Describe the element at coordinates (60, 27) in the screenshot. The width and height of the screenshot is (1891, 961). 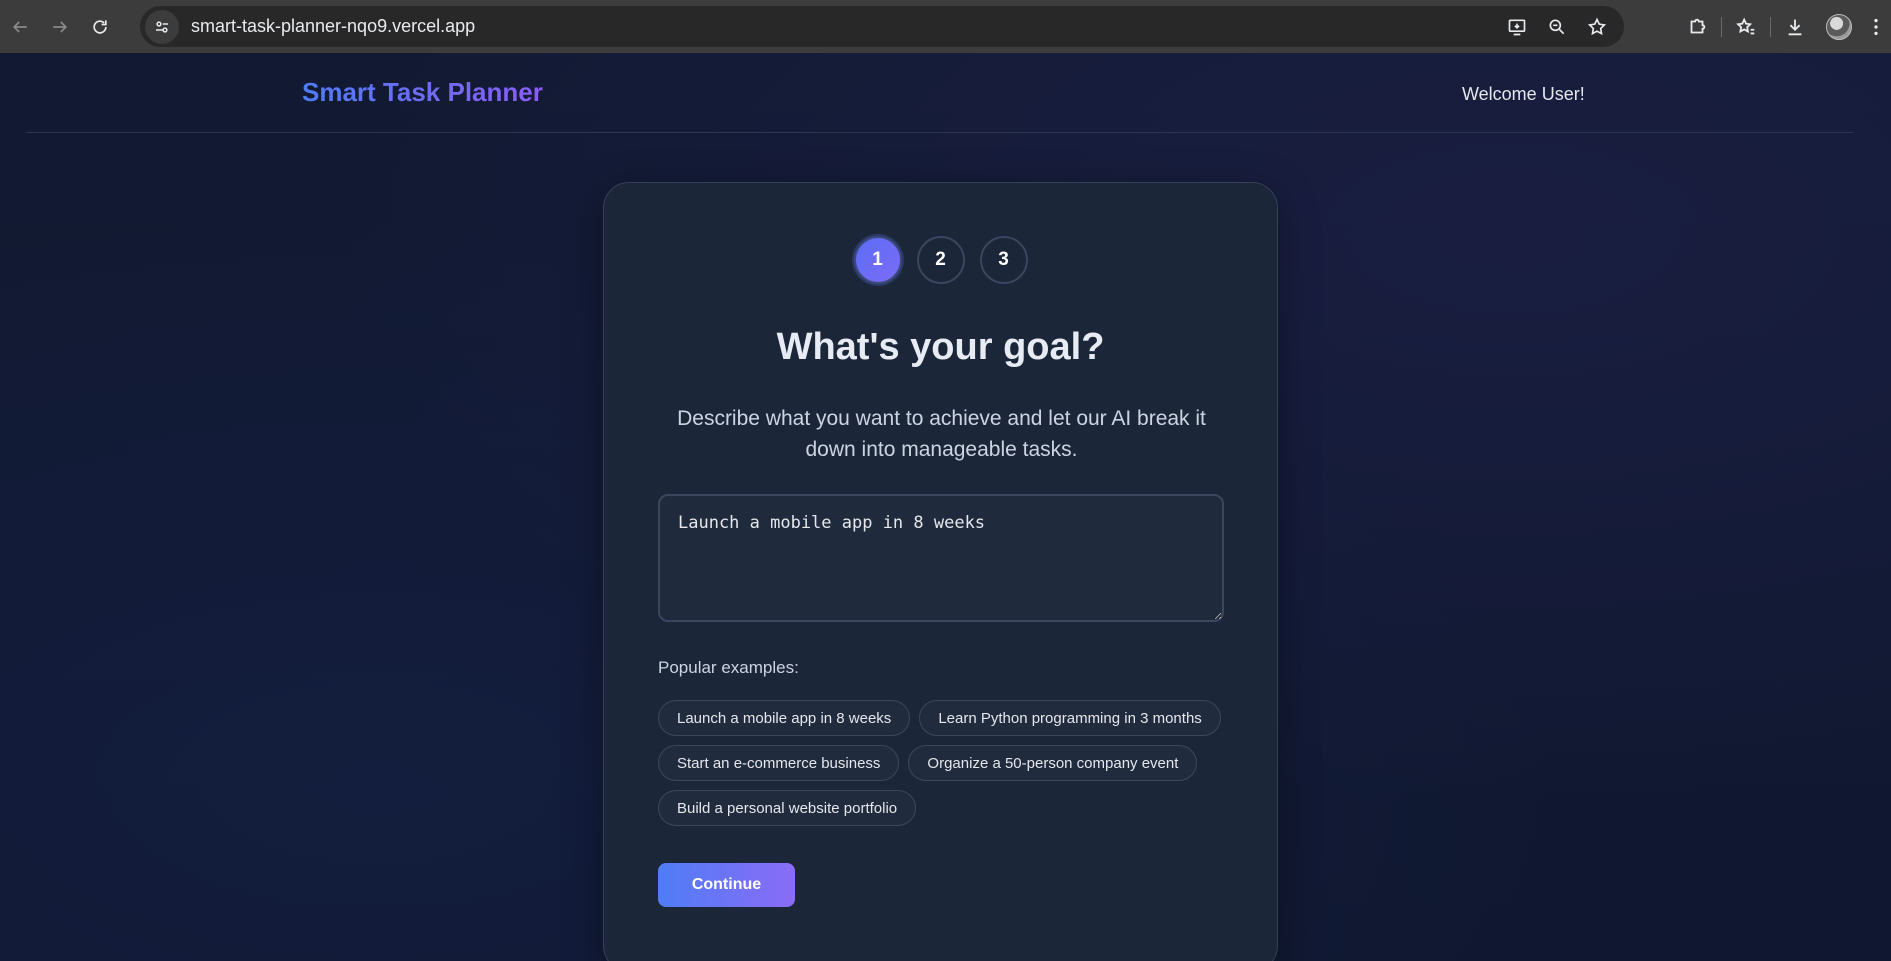
I see `forward-arrow-icon` at that location.